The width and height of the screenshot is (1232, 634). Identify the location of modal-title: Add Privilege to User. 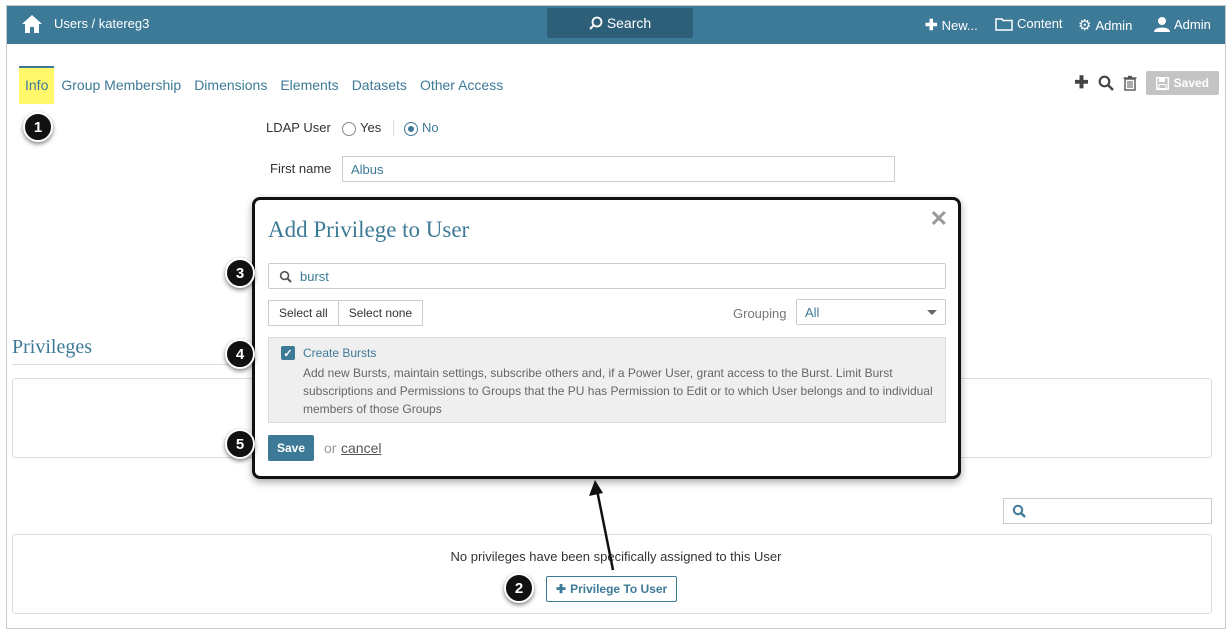
(369, 229).